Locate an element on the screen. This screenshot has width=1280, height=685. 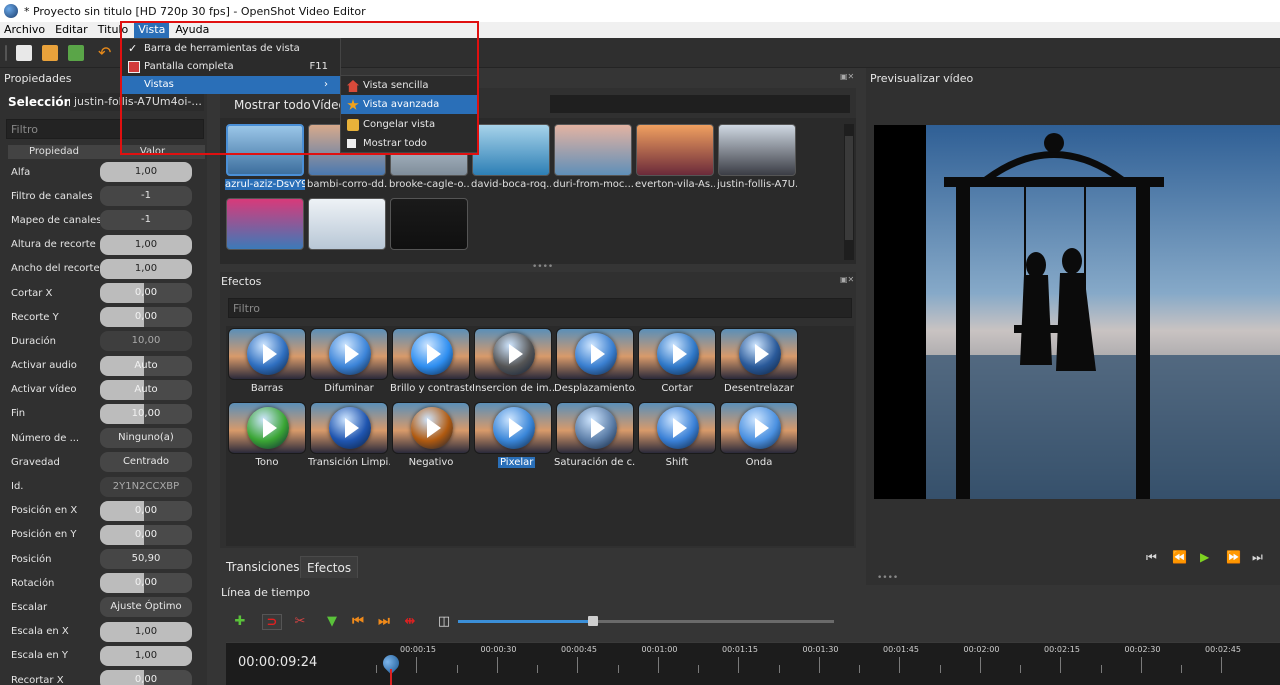
jump-end-button: ⏭ is located at coordinates (1257, 557).